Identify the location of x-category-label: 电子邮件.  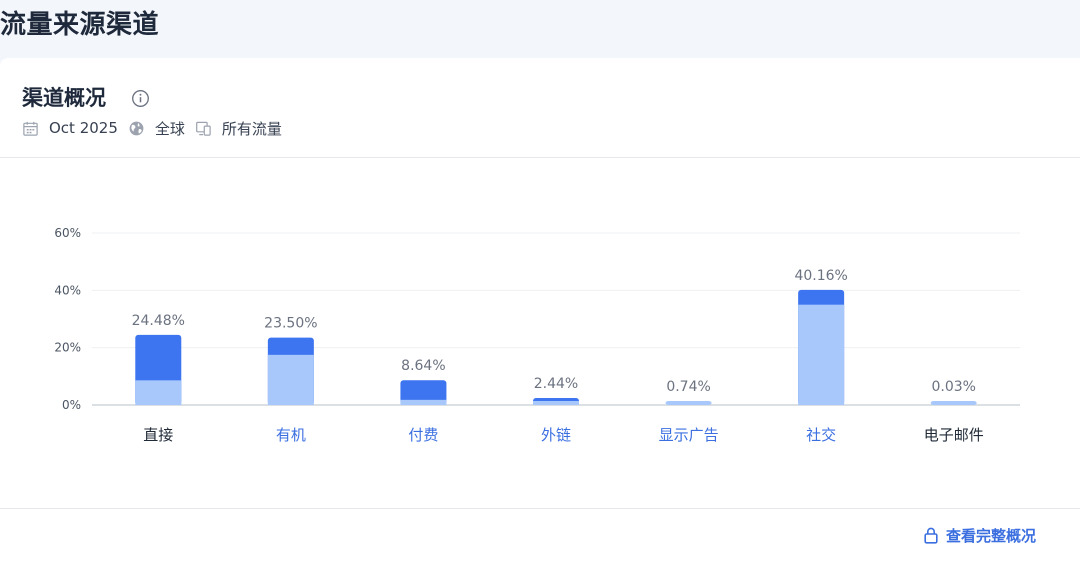
(954, 435).